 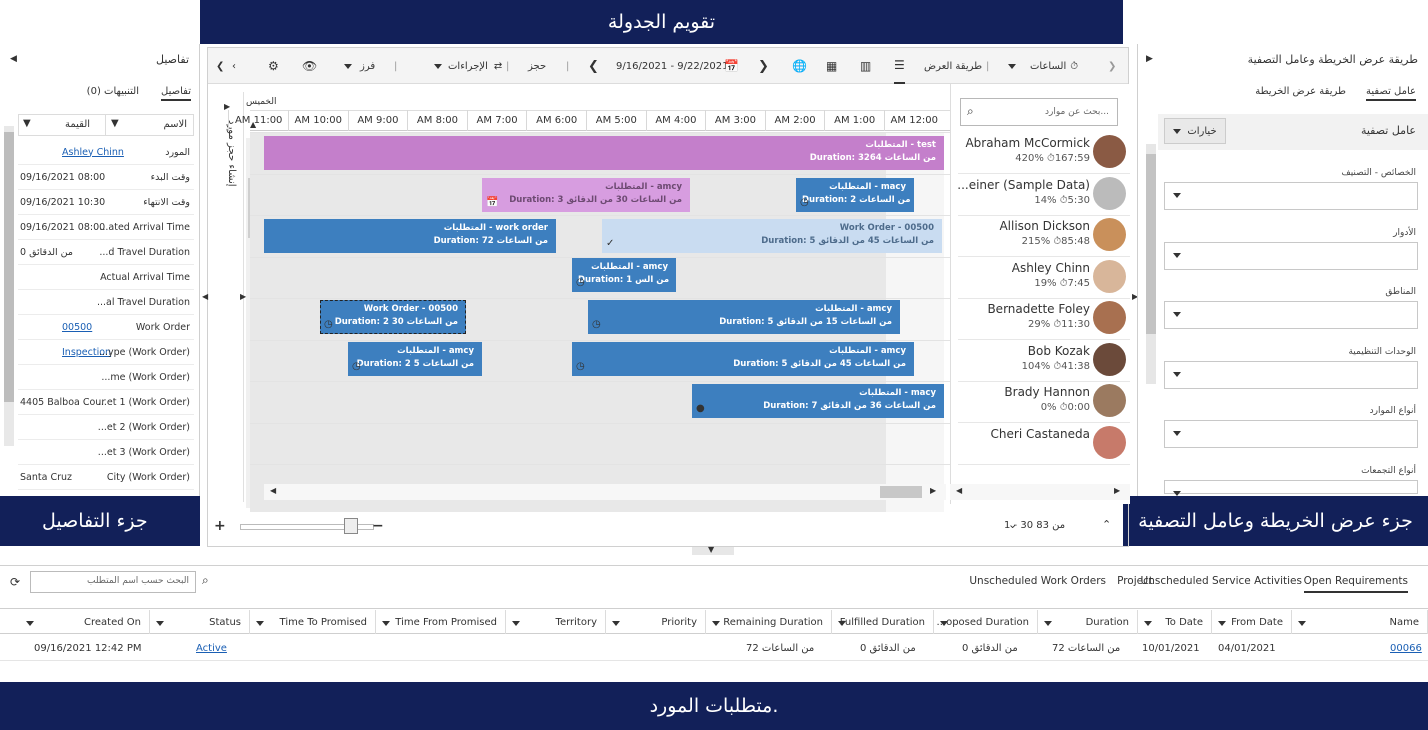 What do you see at coordinates (9, 286) in the screenshot?
I see `details-scrollbar` at bounding box center [9, 286].